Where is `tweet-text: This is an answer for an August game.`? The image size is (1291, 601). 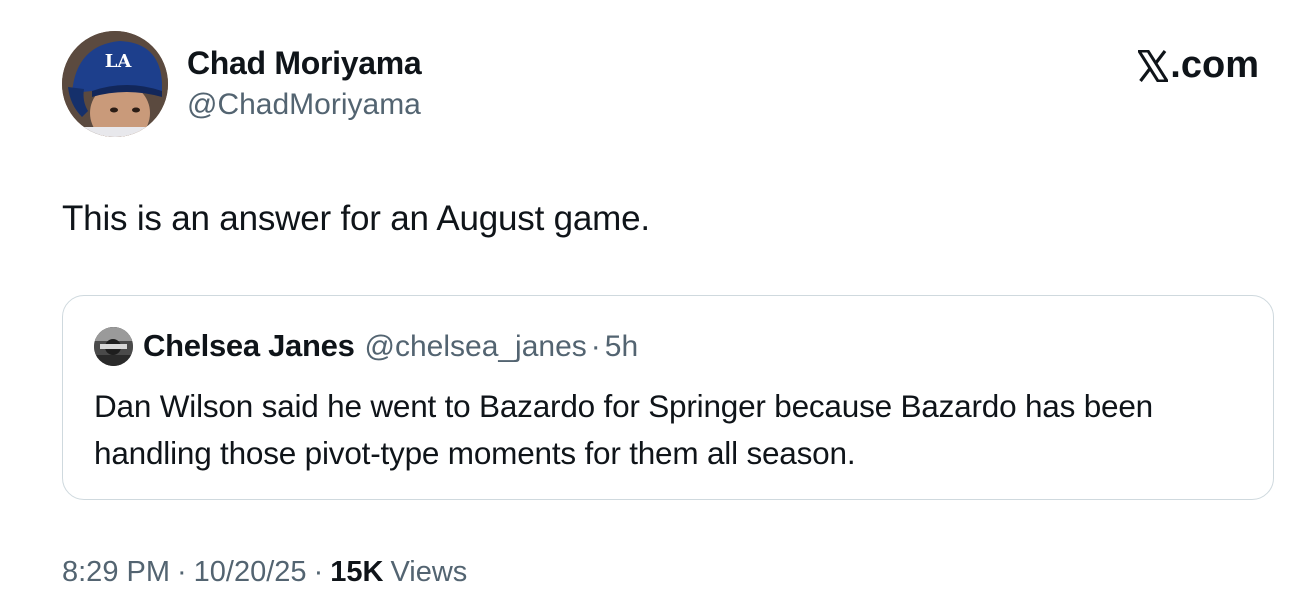 tweet-text: This is an answer for an August game. is located at coordinates (356, 218).